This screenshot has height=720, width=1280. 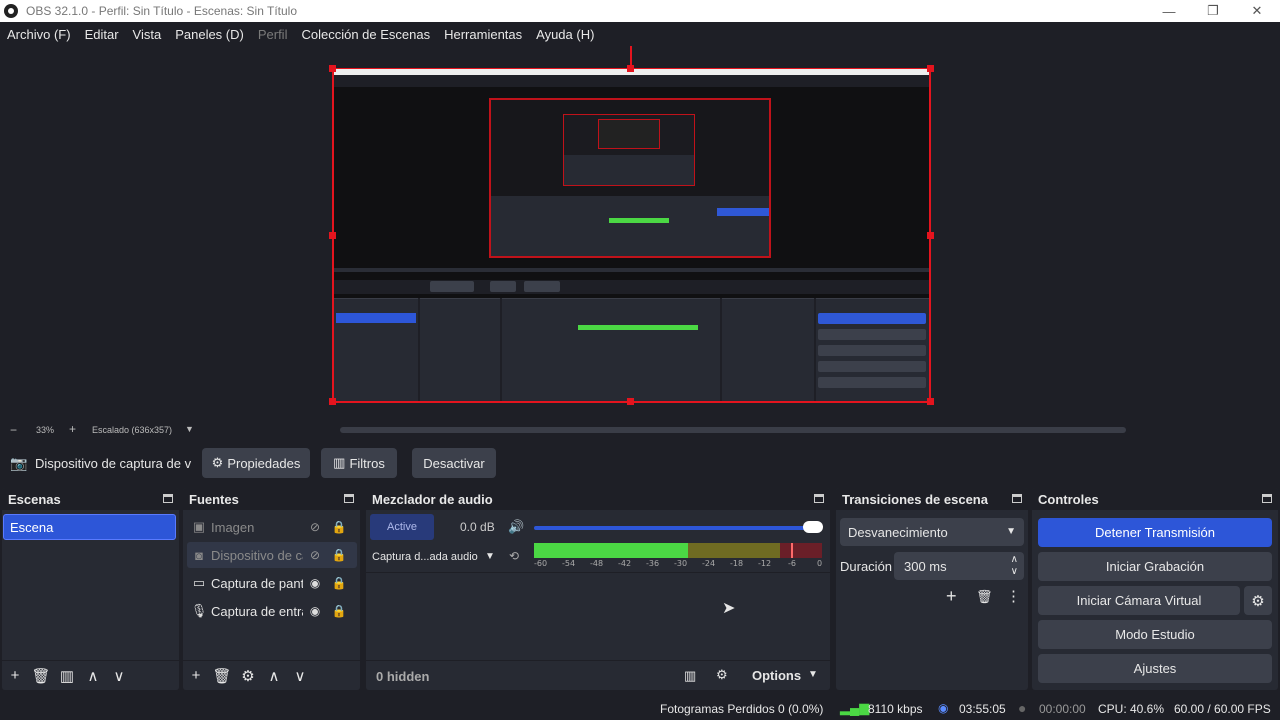 What do you see at coordinates (722, 675) in the screenshot?
I see `advanced-audio-icon: ⚙` at bounding box center [722, 675].